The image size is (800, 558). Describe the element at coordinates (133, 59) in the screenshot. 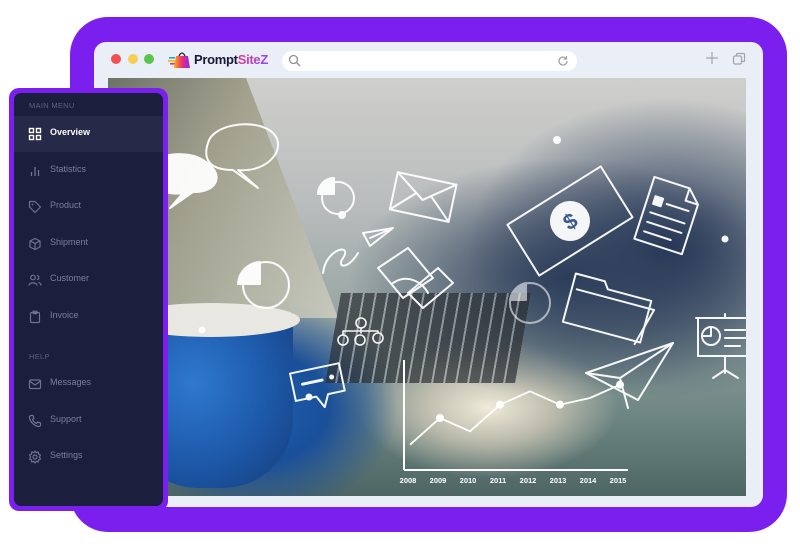

I see `minimize-window-button` at that location.